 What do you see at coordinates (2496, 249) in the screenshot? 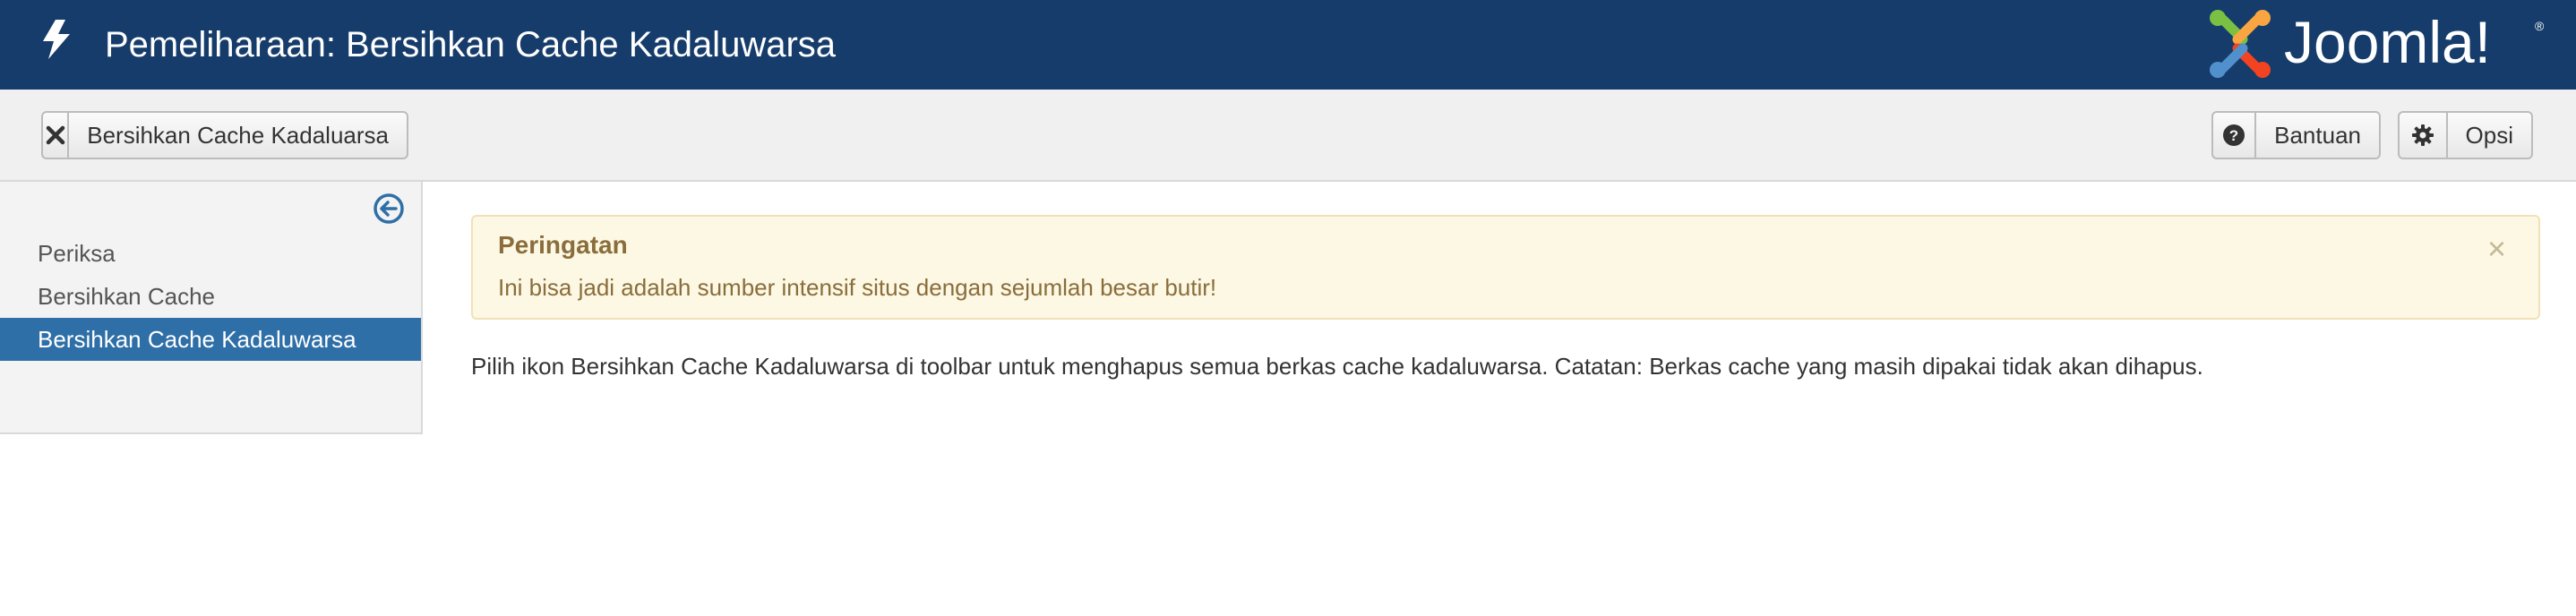
I see `close-icon: ×` at bounding box center [2496, 249].